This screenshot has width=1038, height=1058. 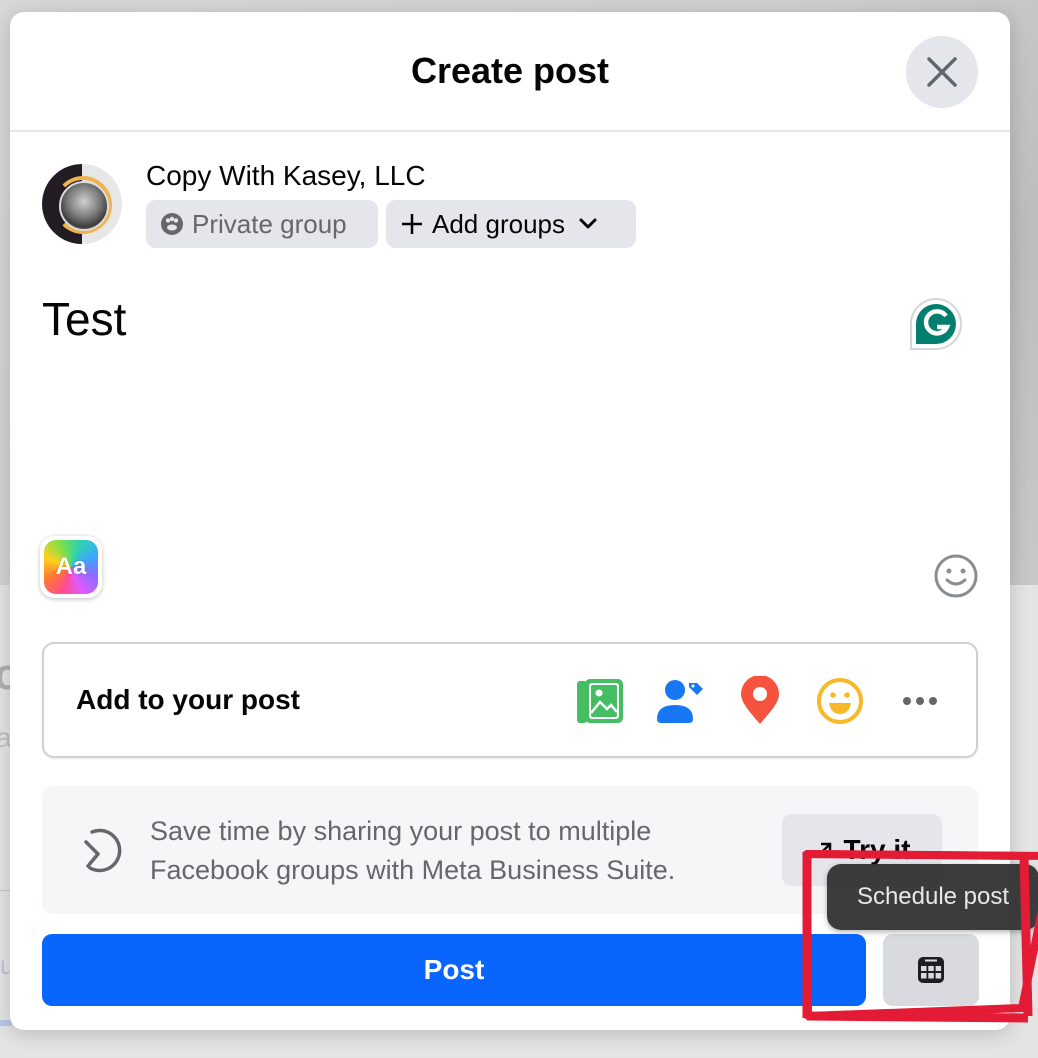 I want to click on check-in-icon, so click(x=760, y=700).